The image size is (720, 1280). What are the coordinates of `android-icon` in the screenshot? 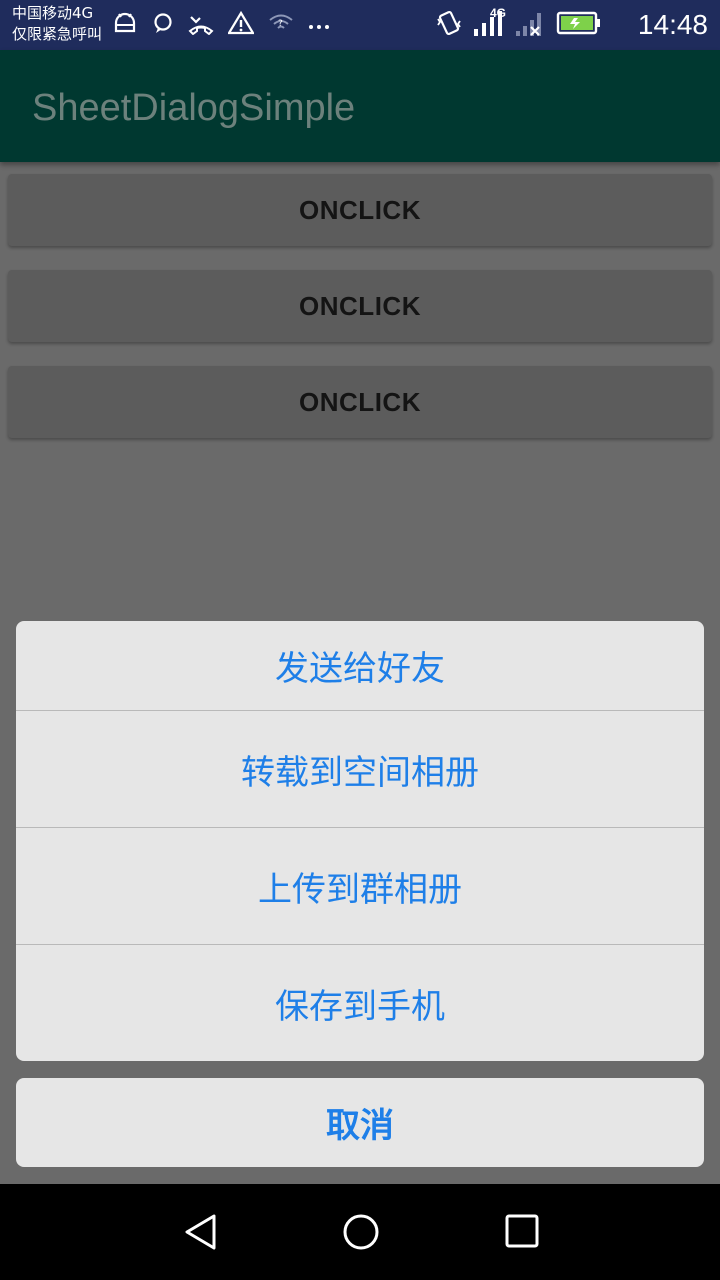 It's located at (125, 25).